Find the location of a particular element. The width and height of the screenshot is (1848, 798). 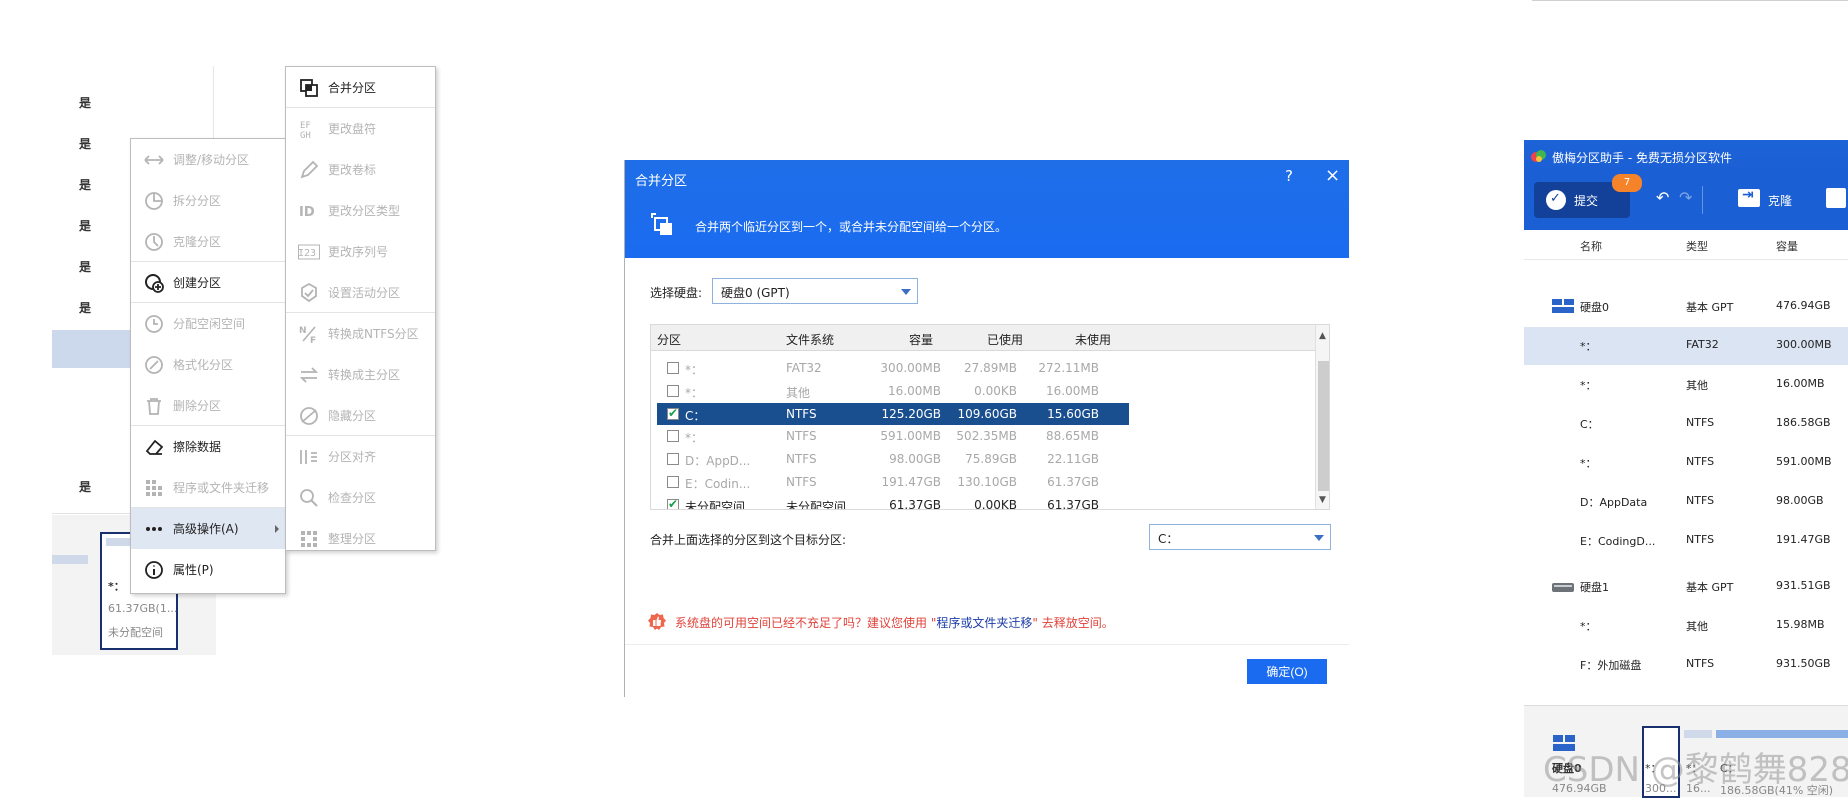

table-cell: 其他 is located at coordinates (798, 392).